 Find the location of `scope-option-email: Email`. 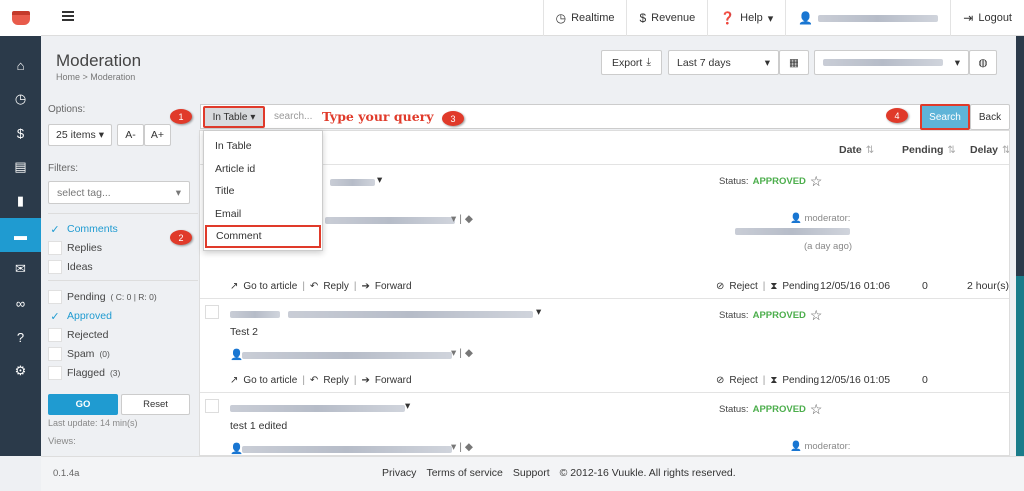

scope-option-email: Email is located at coordinates (263, 214).